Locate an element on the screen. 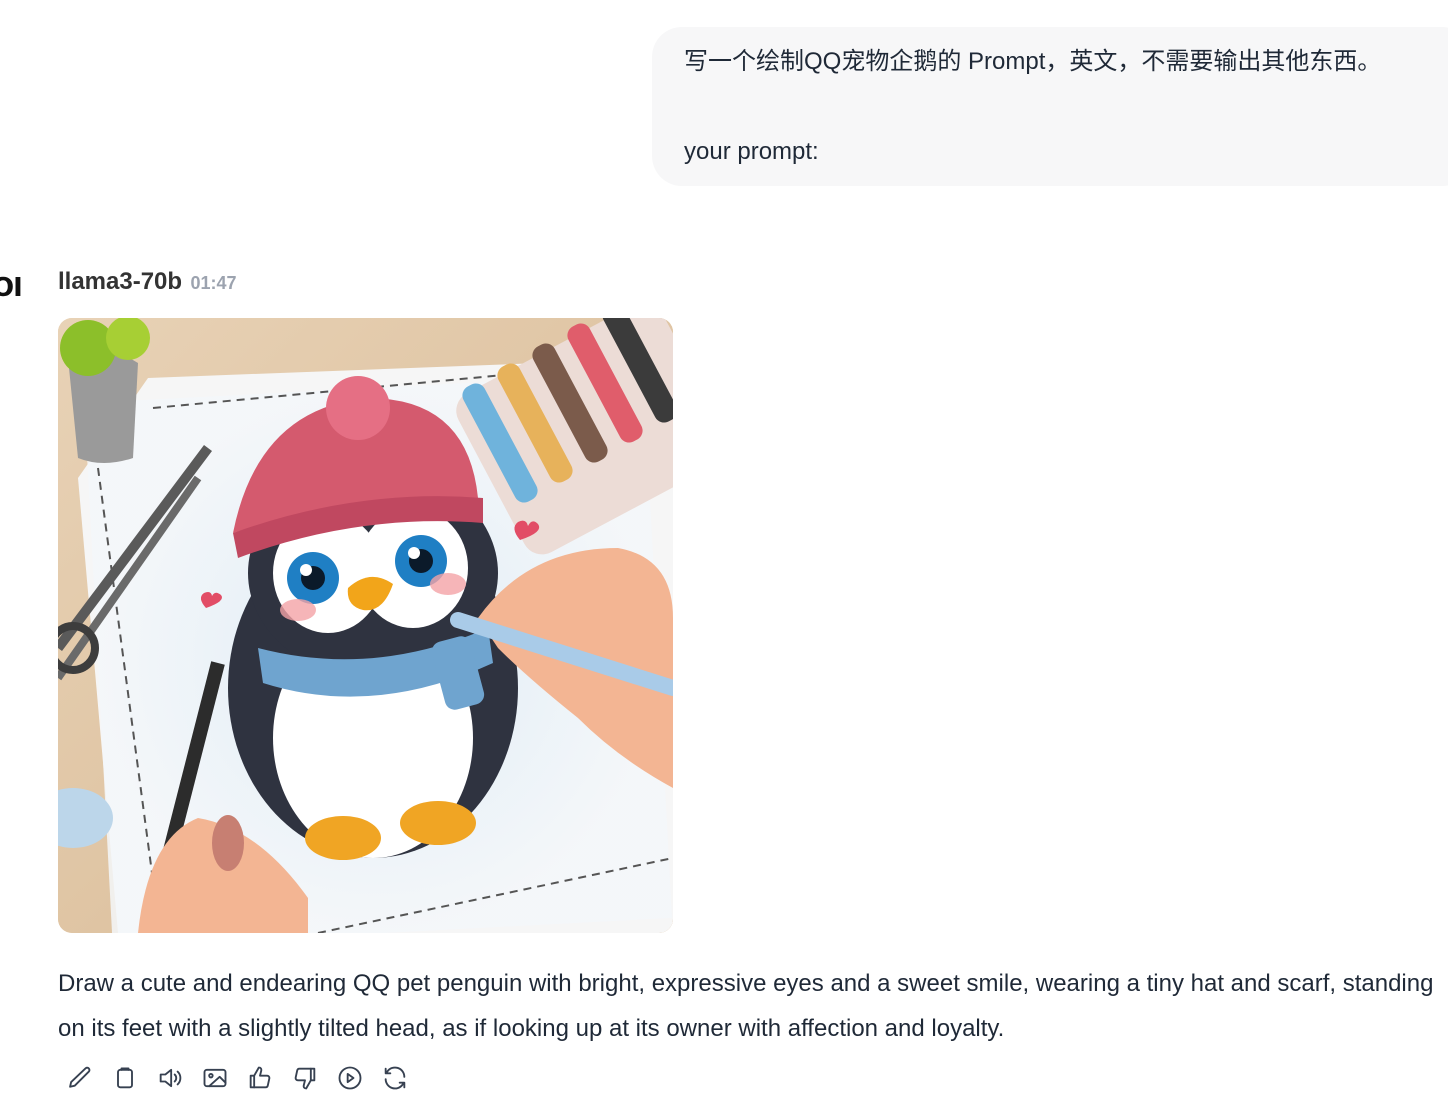 This screenshot has height=1100, width=1448. user-message-line-2: your prompt: is located at coordinates (751, 151).